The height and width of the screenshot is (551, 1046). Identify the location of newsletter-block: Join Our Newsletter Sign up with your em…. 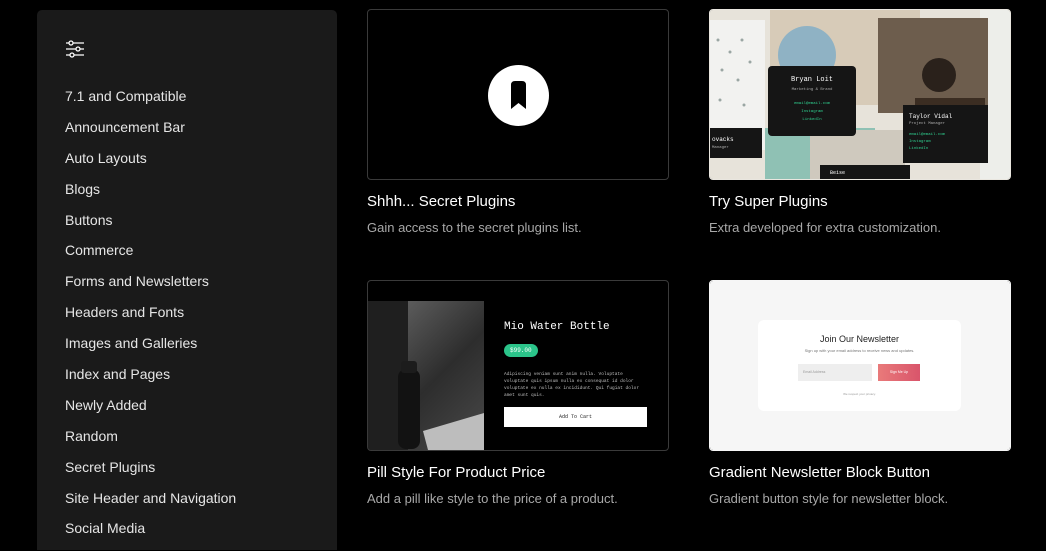
(859, 365).